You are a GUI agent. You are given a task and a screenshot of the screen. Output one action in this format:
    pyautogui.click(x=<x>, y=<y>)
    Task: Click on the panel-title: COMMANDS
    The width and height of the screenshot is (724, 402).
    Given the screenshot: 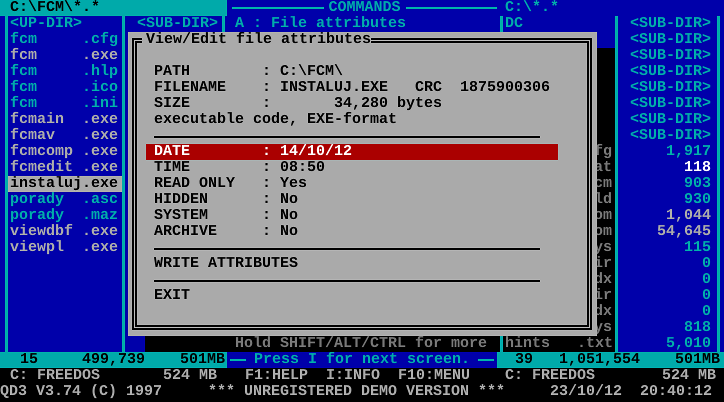 What is the action you would take?
    pyautogui.click(x=364, y=8)
    